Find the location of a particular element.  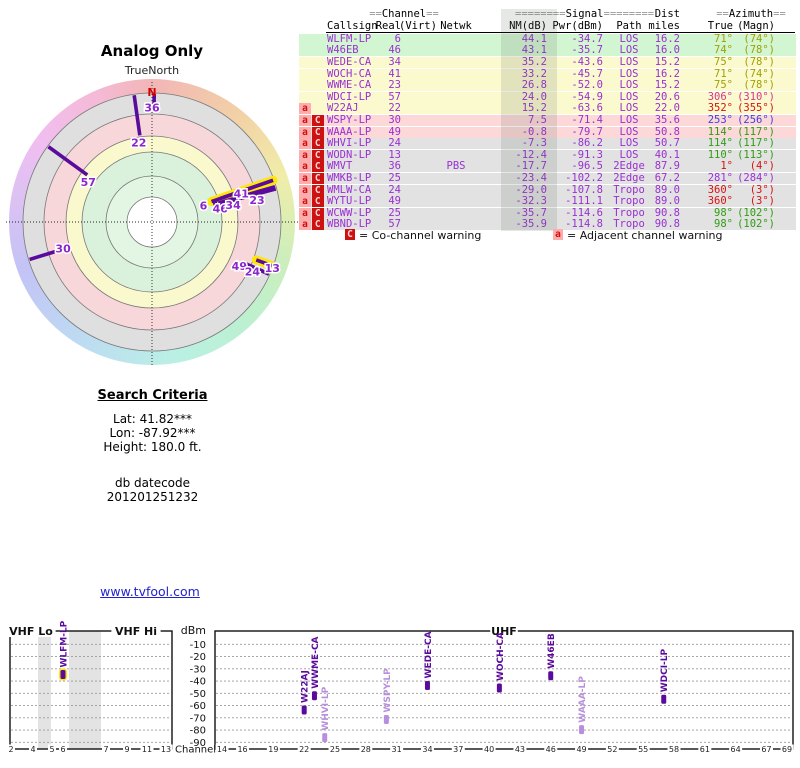

svg-text: 55 is located at coordinates (643, 749).